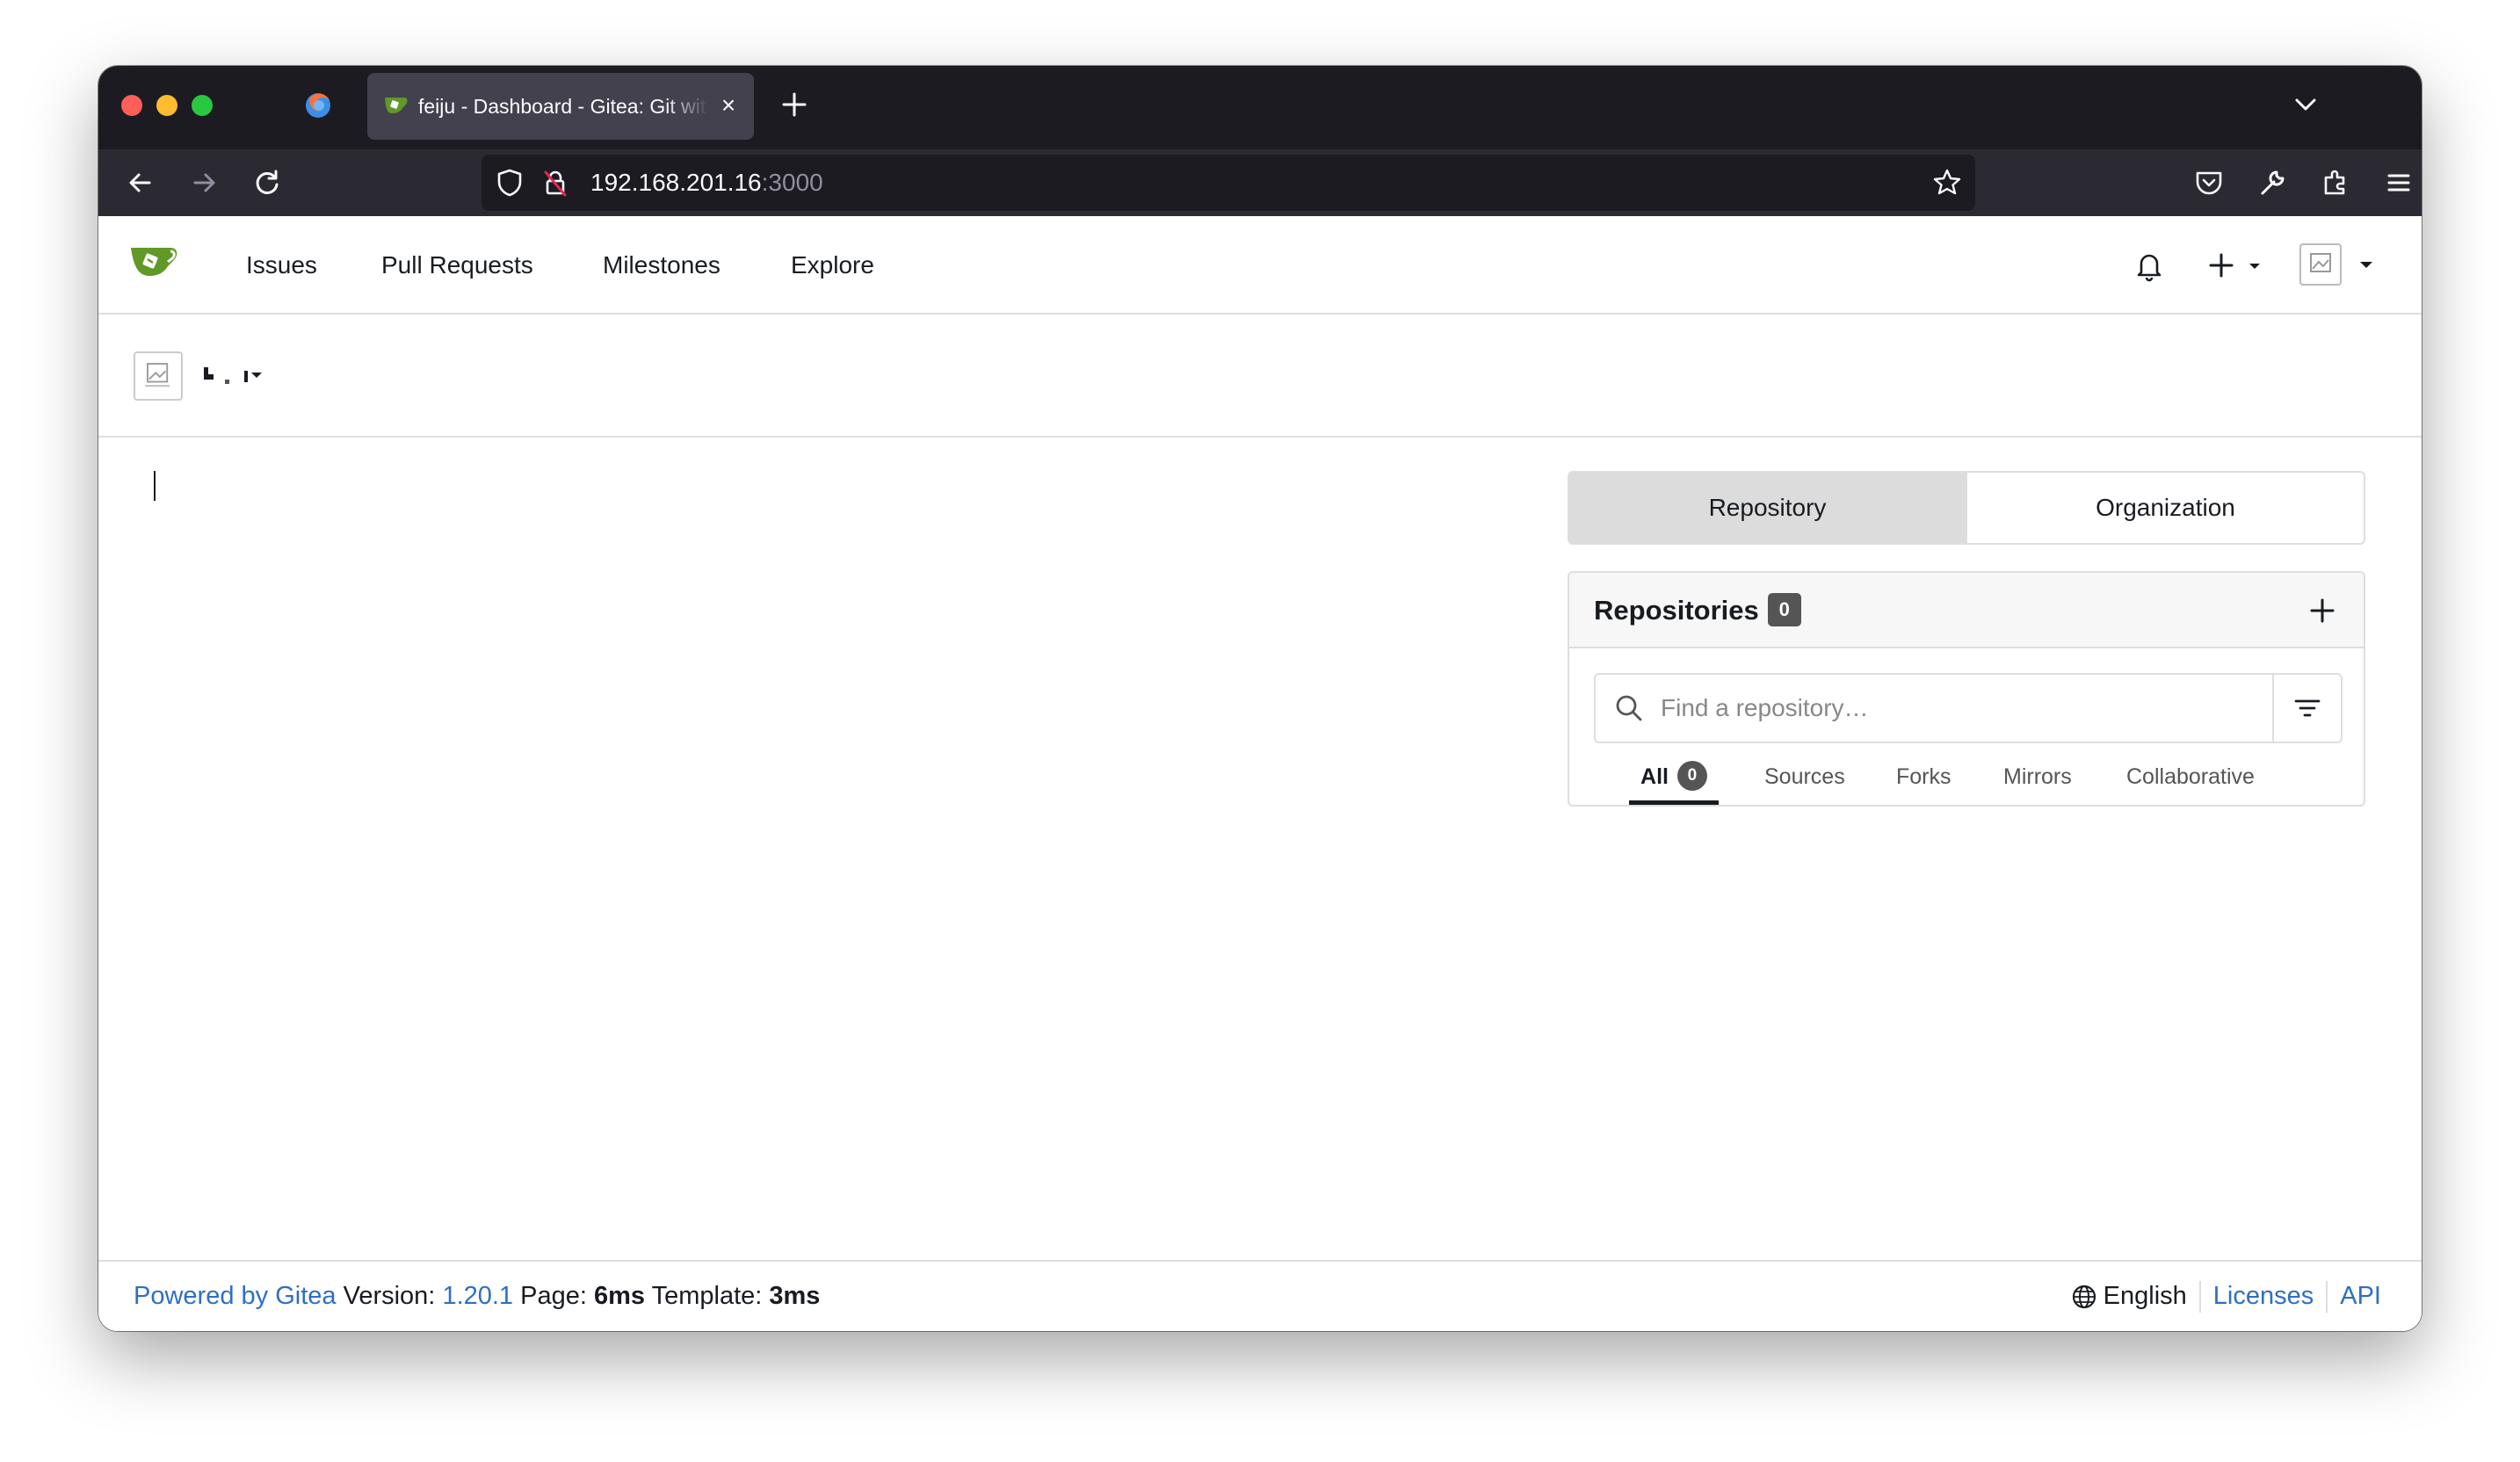 The image size is (2520, 1462). Describe the element at coordinates (1924, 779) in the screenshot. I see `filter-tab-forks: Forks` at that location.